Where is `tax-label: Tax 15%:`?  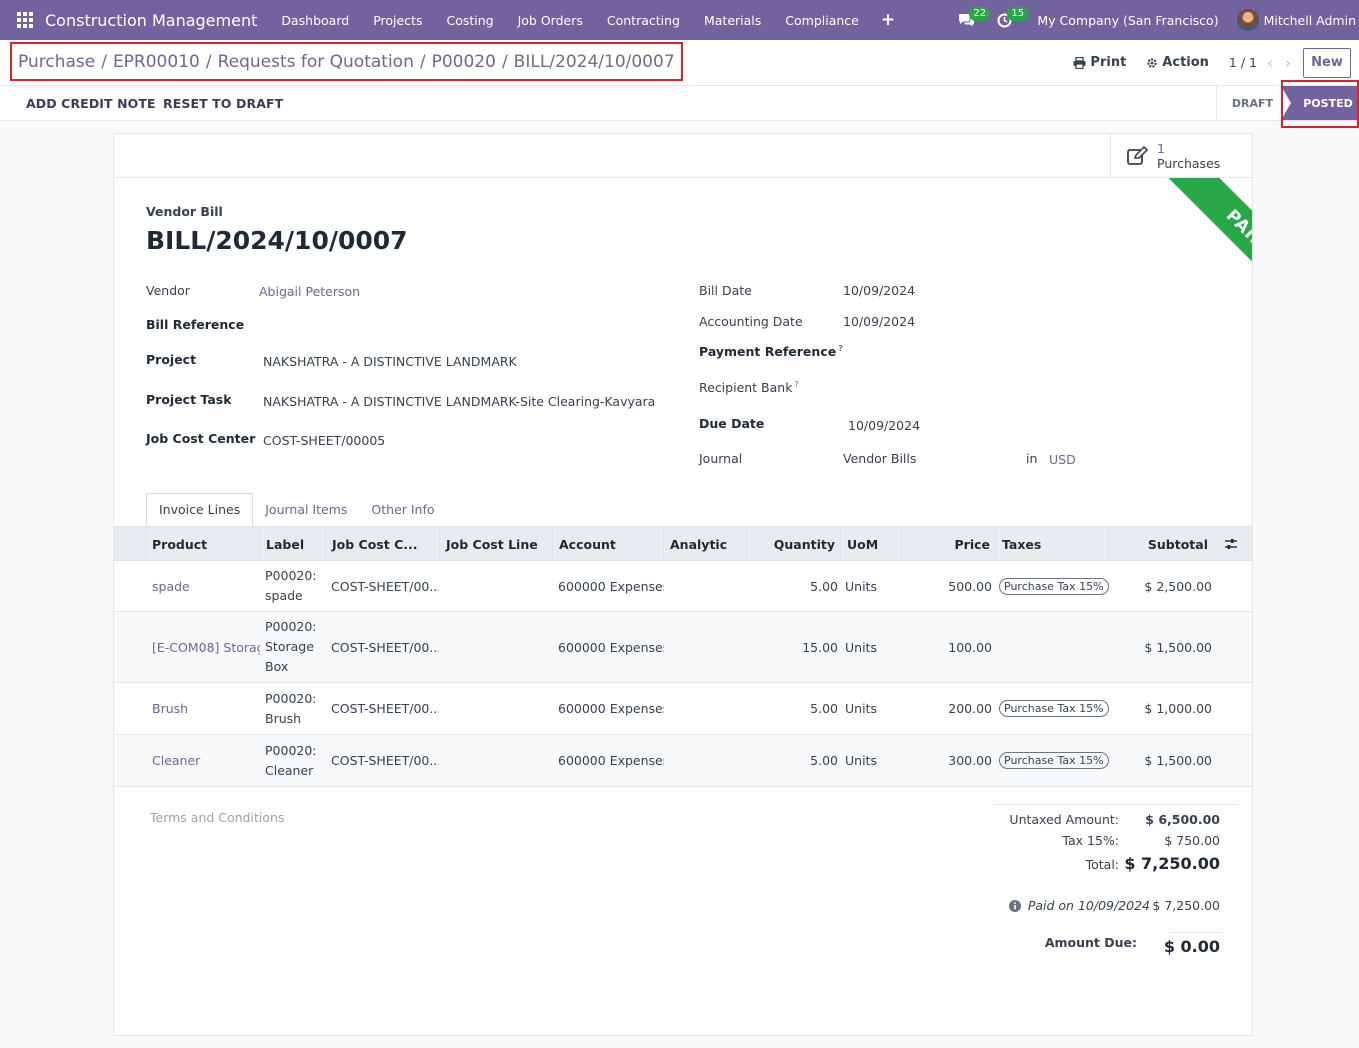 tax-label: Tax 15%: is located at coordinates (1090, 840).